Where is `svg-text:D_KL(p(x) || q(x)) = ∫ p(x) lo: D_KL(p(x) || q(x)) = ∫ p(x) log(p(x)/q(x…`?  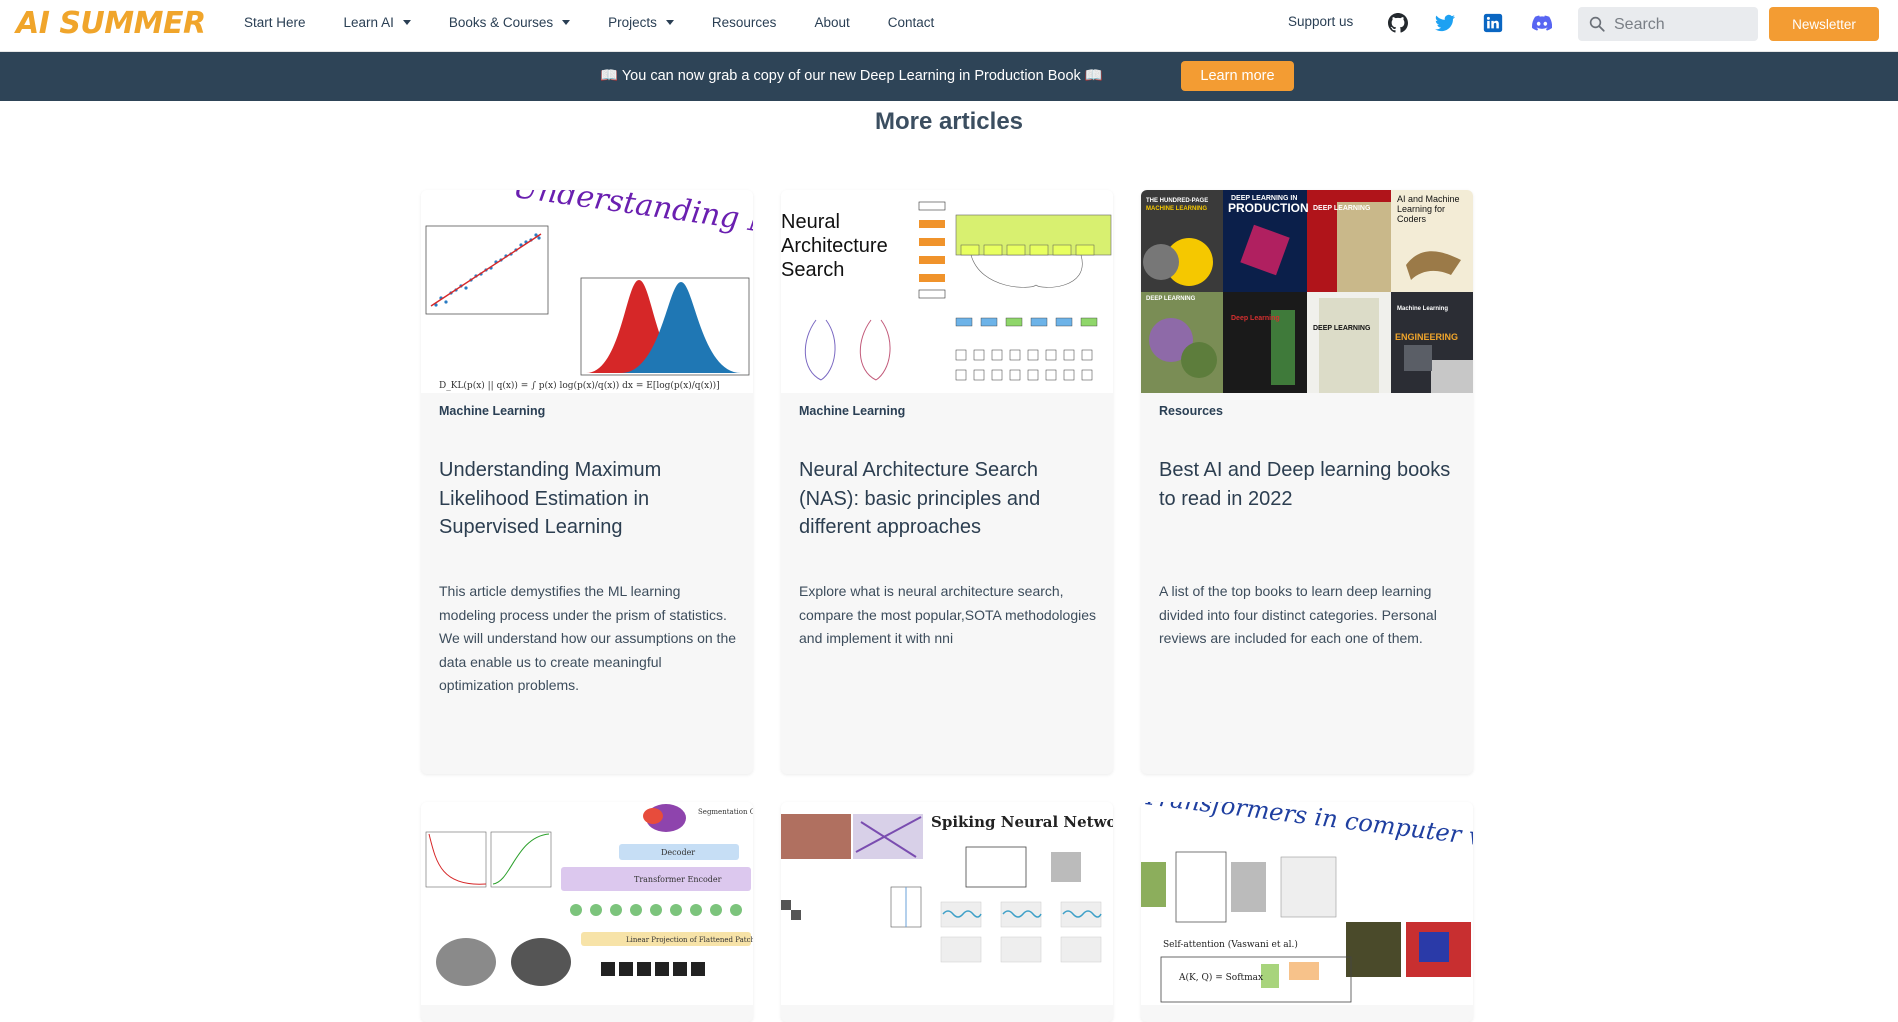 svg-text:D_KL(p(x) || q(x)) = ∫ p(x) lo: D_KL(p(x) || q(x)) = ∫ p(x) log(p(x)/q(x… is located at coordinates (579, 385).